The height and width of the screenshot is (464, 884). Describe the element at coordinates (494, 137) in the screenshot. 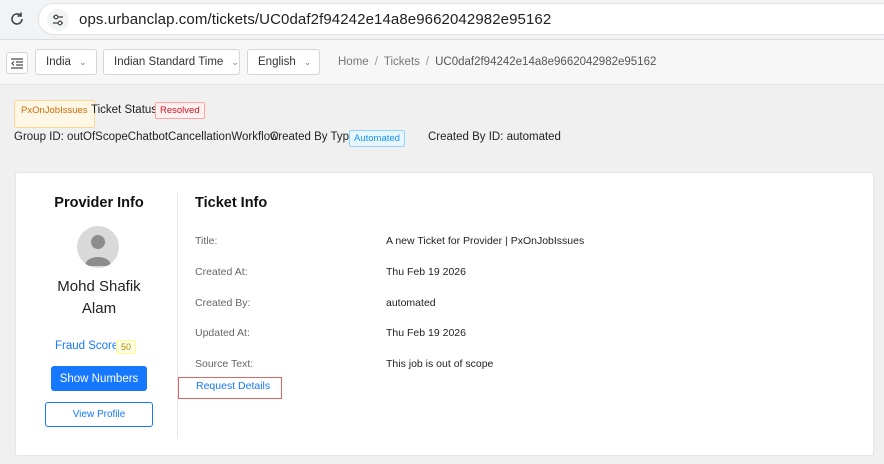

I see `created-by-id: Created By ID: automated` at that location.